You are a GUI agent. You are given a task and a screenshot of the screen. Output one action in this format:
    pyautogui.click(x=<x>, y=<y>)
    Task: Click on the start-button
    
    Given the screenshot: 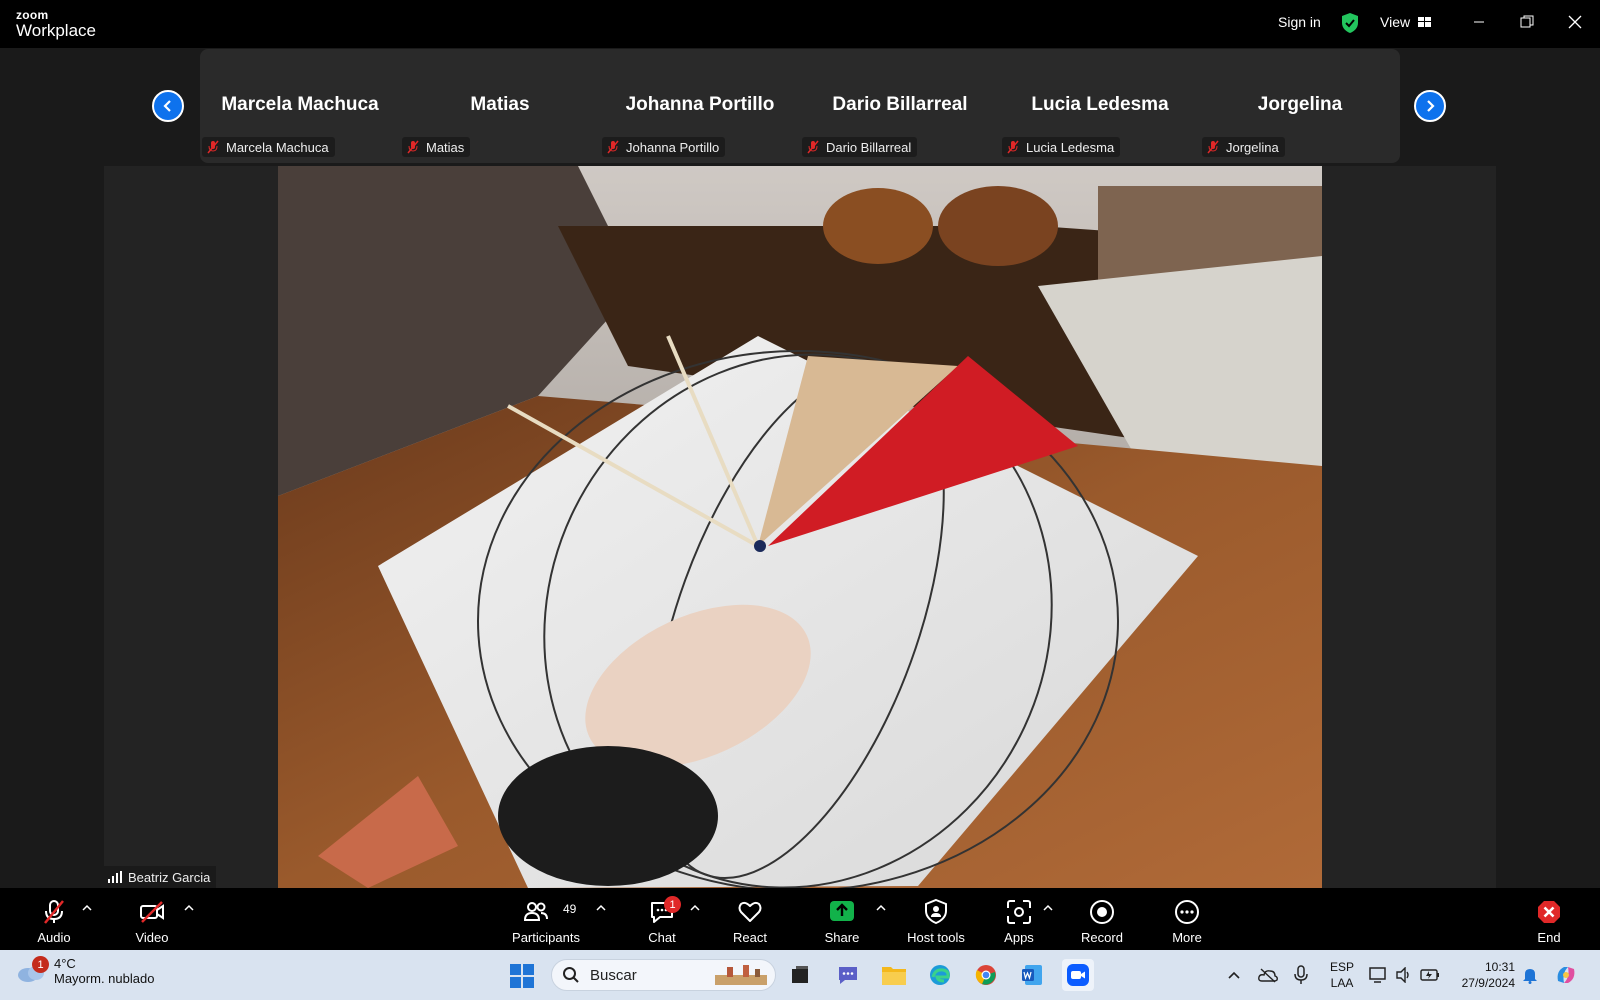 What is the action you would take?
    pyautogui.click(x=522, y=978)
    